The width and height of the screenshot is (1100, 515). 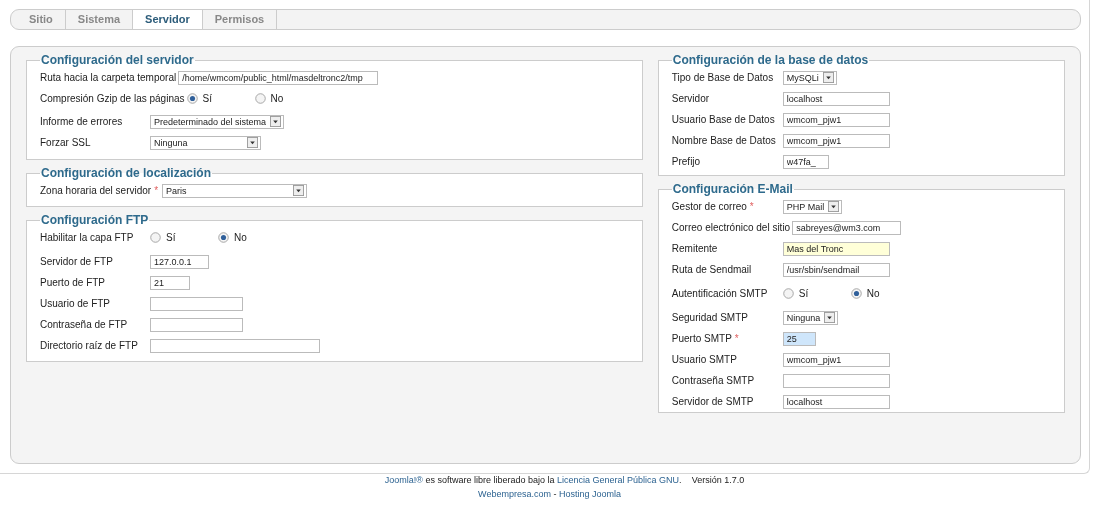 I want to click on tab: Servidor, so click(x=168, y=19).